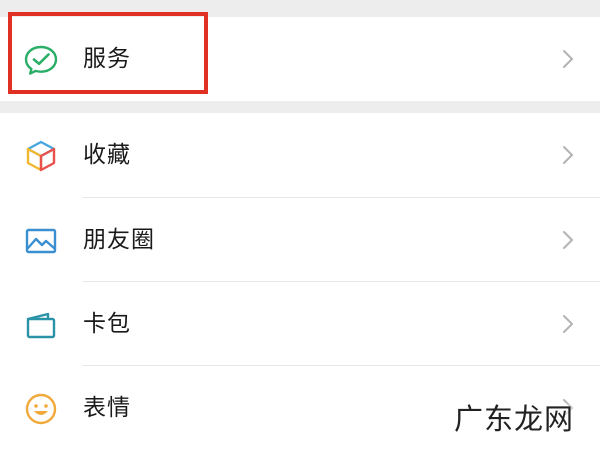 Image resolution: width=600 pixels, height=450 pixels. What do you see at coordinates (119, 240) in the screenshot?
I see `menu-item-label: 朋友圈` at bounding box center [119, 240].